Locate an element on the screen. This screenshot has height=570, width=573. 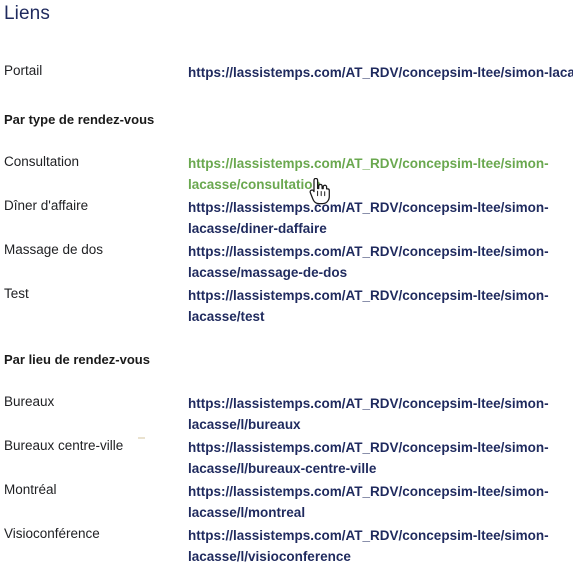
section-heading-par-type-de-rendez-vous: Par type de rendez-vous is located at coordinates (79, 119).